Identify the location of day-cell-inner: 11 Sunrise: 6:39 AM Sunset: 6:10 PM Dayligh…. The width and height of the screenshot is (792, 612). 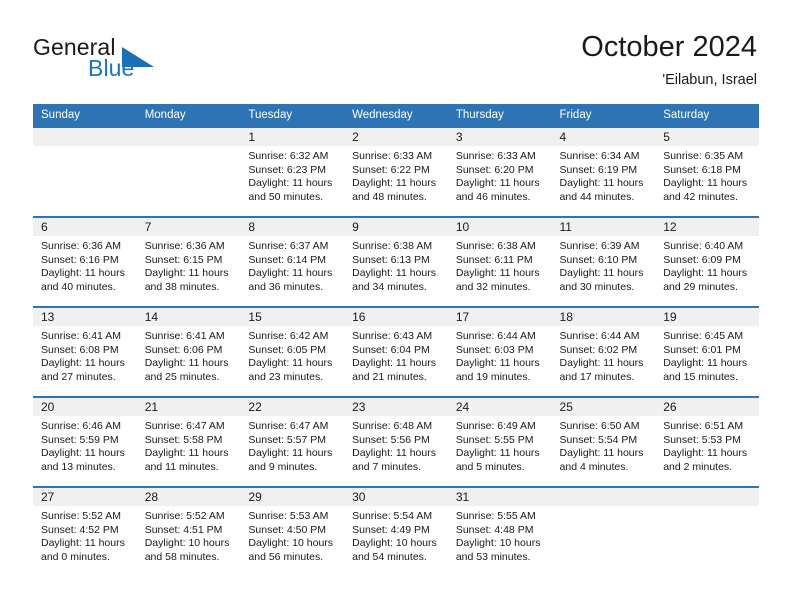
(603, 262).